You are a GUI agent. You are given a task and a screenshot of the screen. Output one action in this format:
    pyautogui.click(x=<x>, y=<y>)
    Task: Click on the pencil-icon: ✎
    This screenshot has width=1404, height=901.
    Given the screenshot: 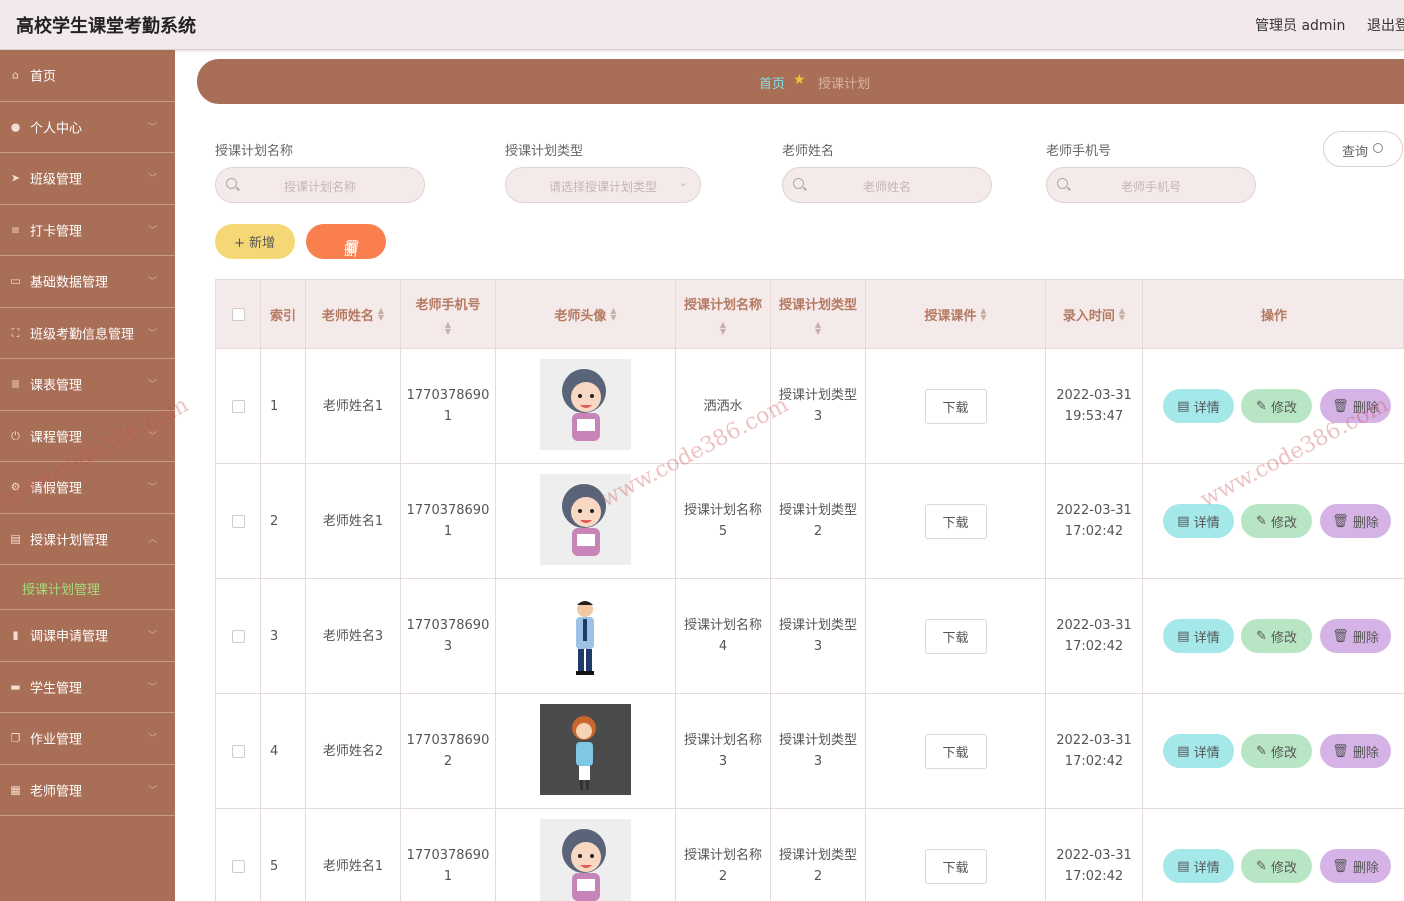 What is the action you would take?
    pyautogui.click(x=1263, y=636)
    